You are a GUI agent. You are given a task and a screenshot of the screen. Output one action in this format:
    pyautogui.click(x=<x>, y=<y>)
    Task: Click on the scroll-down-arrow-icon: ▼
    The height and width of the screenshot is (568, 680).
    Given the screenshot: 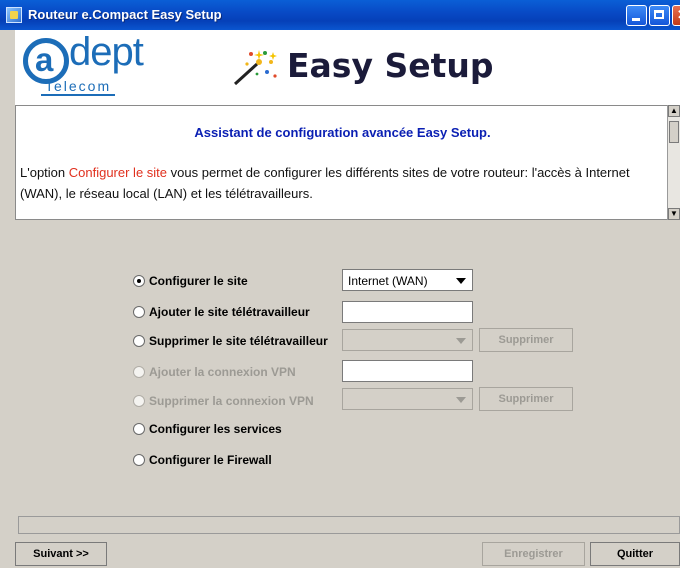 What is the action you would take?
    pyautogui.click(x=674, y=214)
    